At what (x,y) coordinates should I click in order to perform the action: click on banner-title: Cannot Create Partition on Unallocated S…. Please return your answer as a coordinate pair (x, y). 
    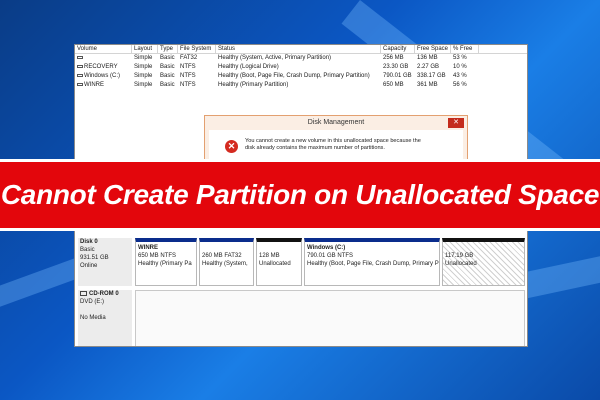
    Looking at the image, I should click on (300, 194).